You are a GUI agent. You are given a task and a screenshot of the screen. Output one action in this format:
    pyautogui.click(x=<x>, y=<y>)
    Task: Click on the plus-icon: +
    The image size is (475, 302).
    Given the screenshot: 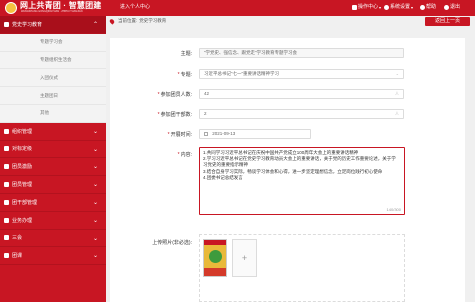 What is the action you would take?
    pyautogui.click(x=244, y=258)
    